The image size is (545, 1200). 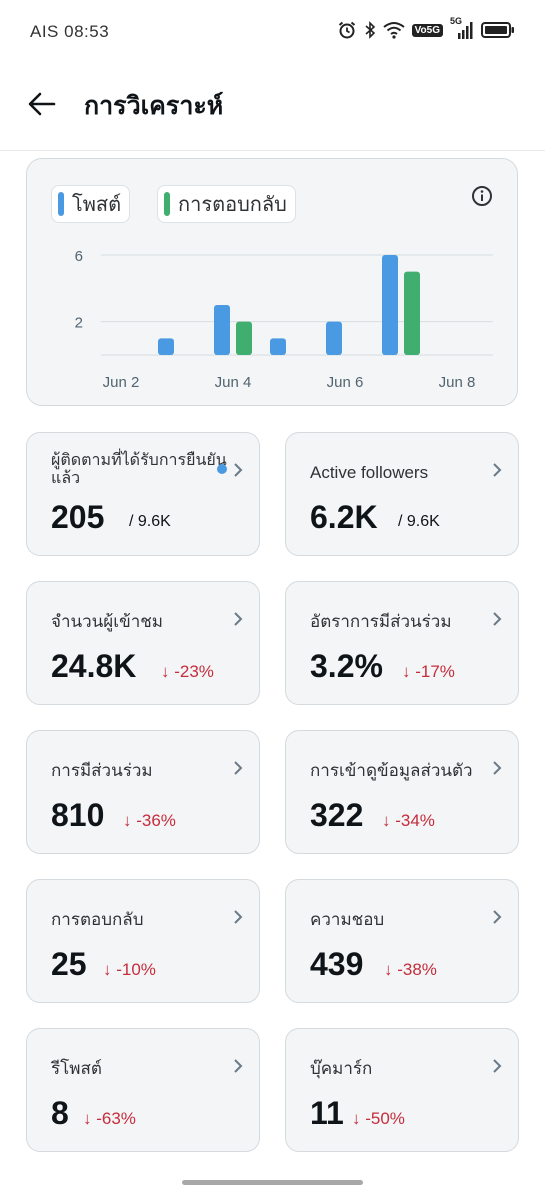 I want to click on signal-icon: 5G, so click(x=462, y=28).